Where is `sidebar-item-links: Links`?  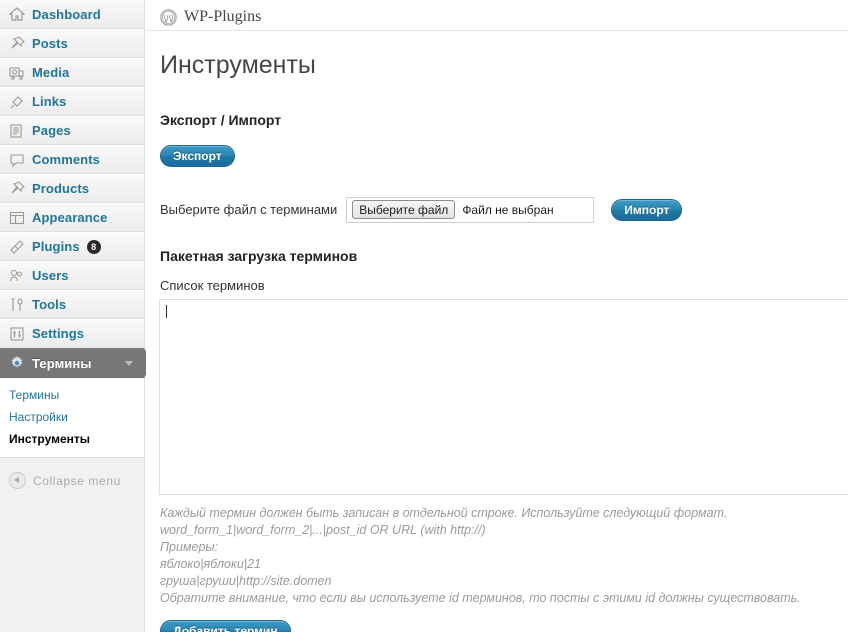
sidebar-item-links: Links is located at coordinates (72, 101).